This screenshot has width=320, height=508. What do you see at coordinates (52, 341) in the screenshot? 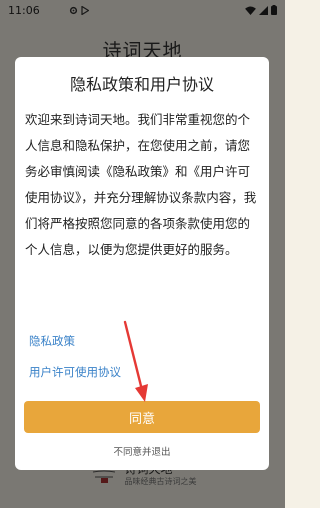
I see `privacy-policy-link: 隐私政策` at bounding box center [52, 341].